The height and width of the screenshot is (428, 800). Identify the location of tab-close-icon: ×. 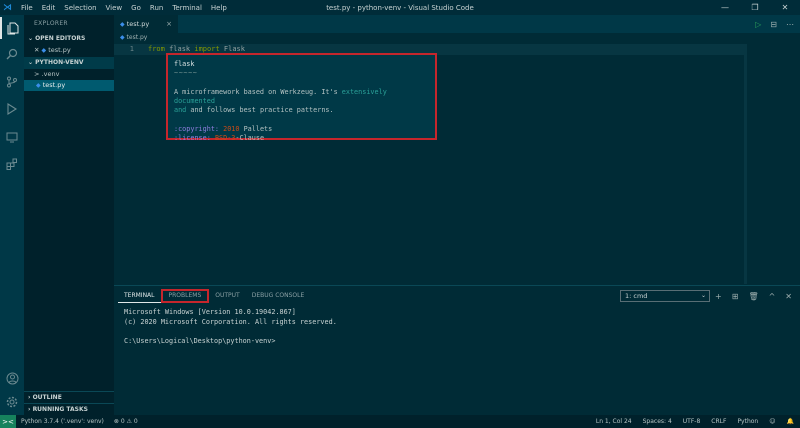
(169, 24).